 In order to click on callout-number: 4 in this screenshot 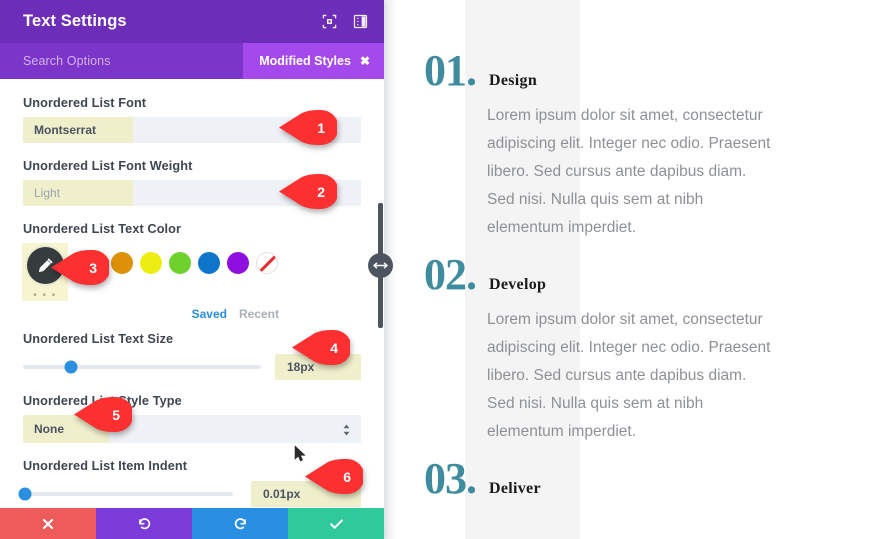, I will do `click(334, 347)`.